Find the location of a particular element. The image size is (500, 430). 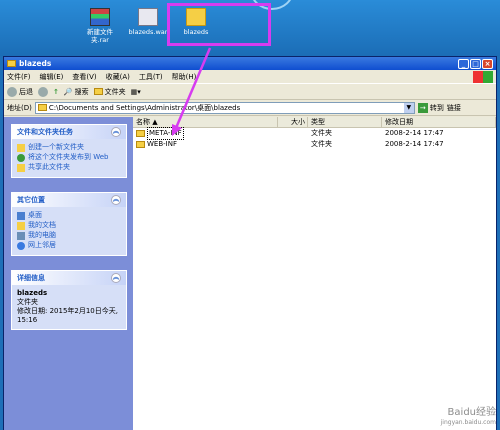

place-desktop: 桌面 is located at coordinates (69, 215).